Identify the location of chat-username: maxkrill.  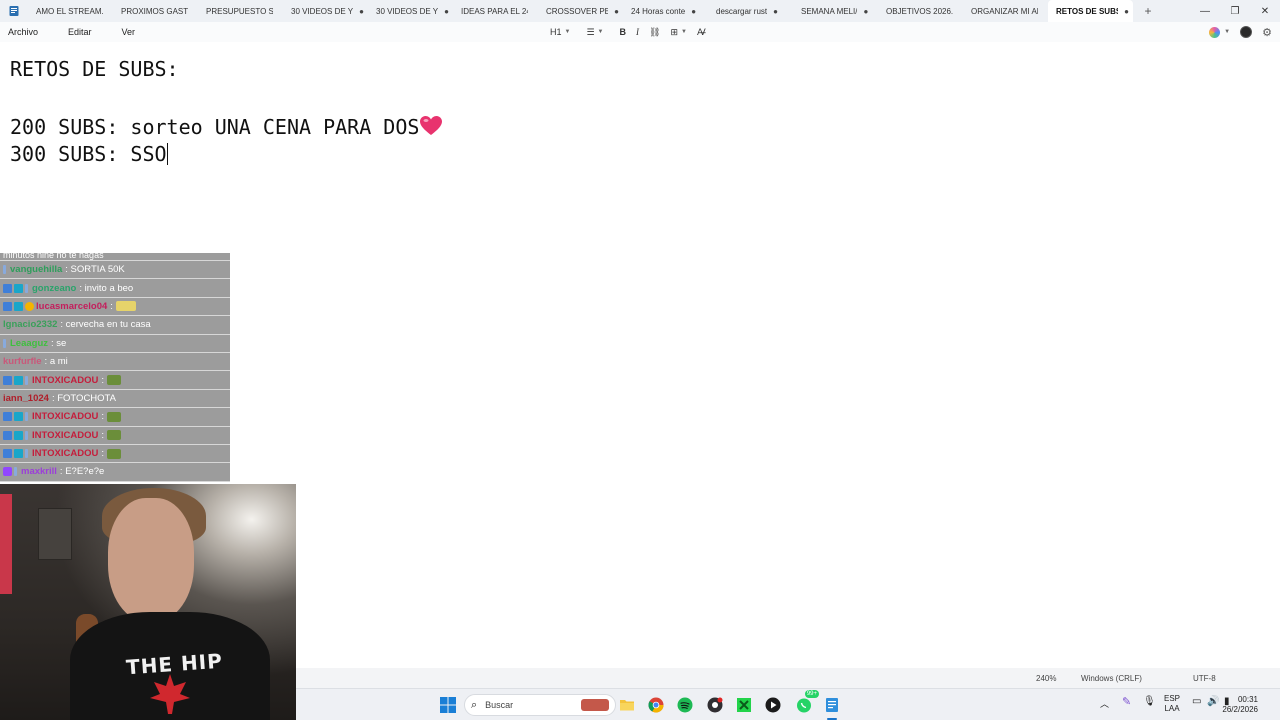
(39, 471).